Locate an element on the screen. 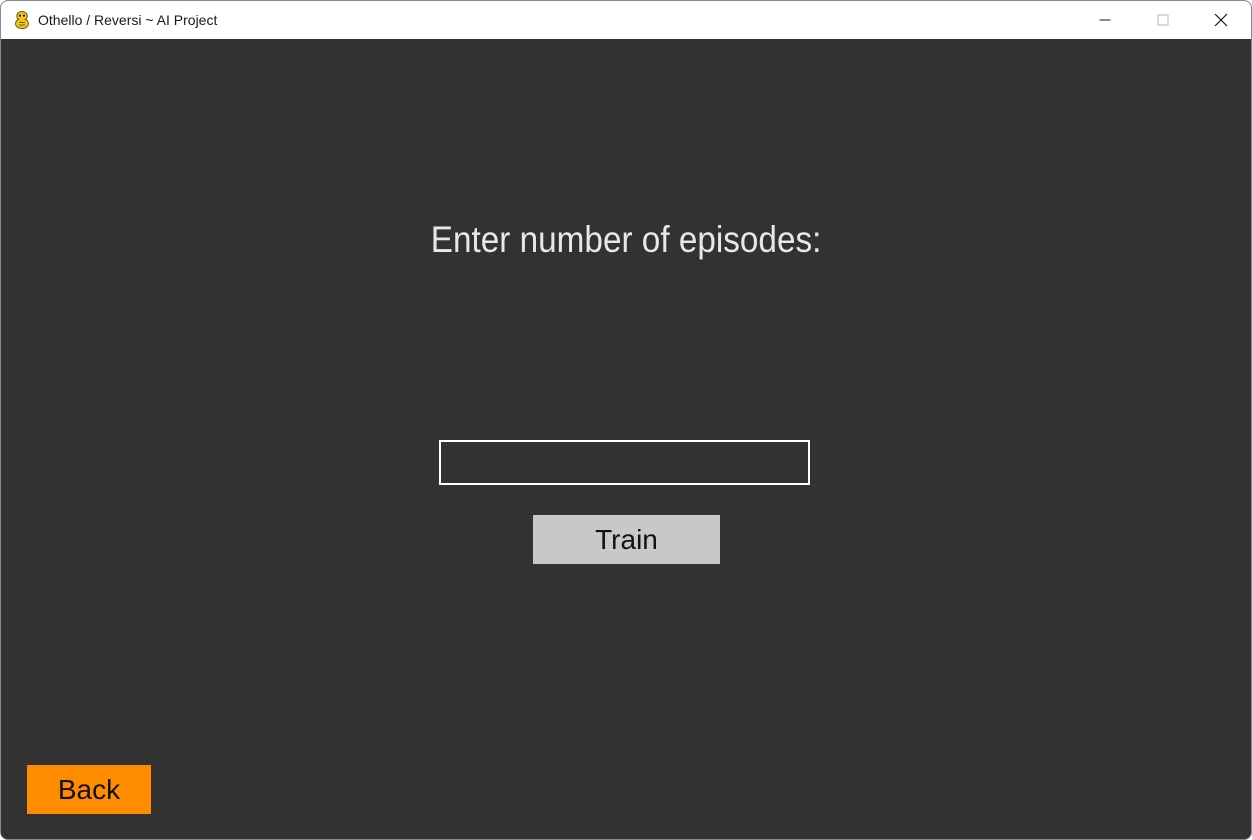 Image resolution: width=1252 pixels, height=840 pixels. train-button: Train is located at coordinates (626, 539).